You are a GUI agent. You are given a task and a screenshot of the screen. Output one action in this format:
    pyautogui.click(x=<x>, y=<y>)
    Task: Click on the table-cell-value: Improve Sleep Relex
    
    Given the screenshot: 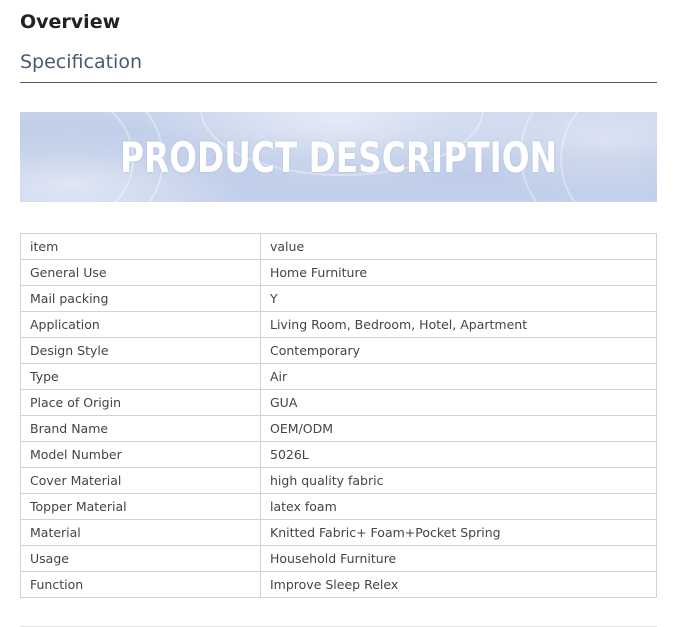 What is the action you would take?
    pyautogui.click(x=458, y=584)
    